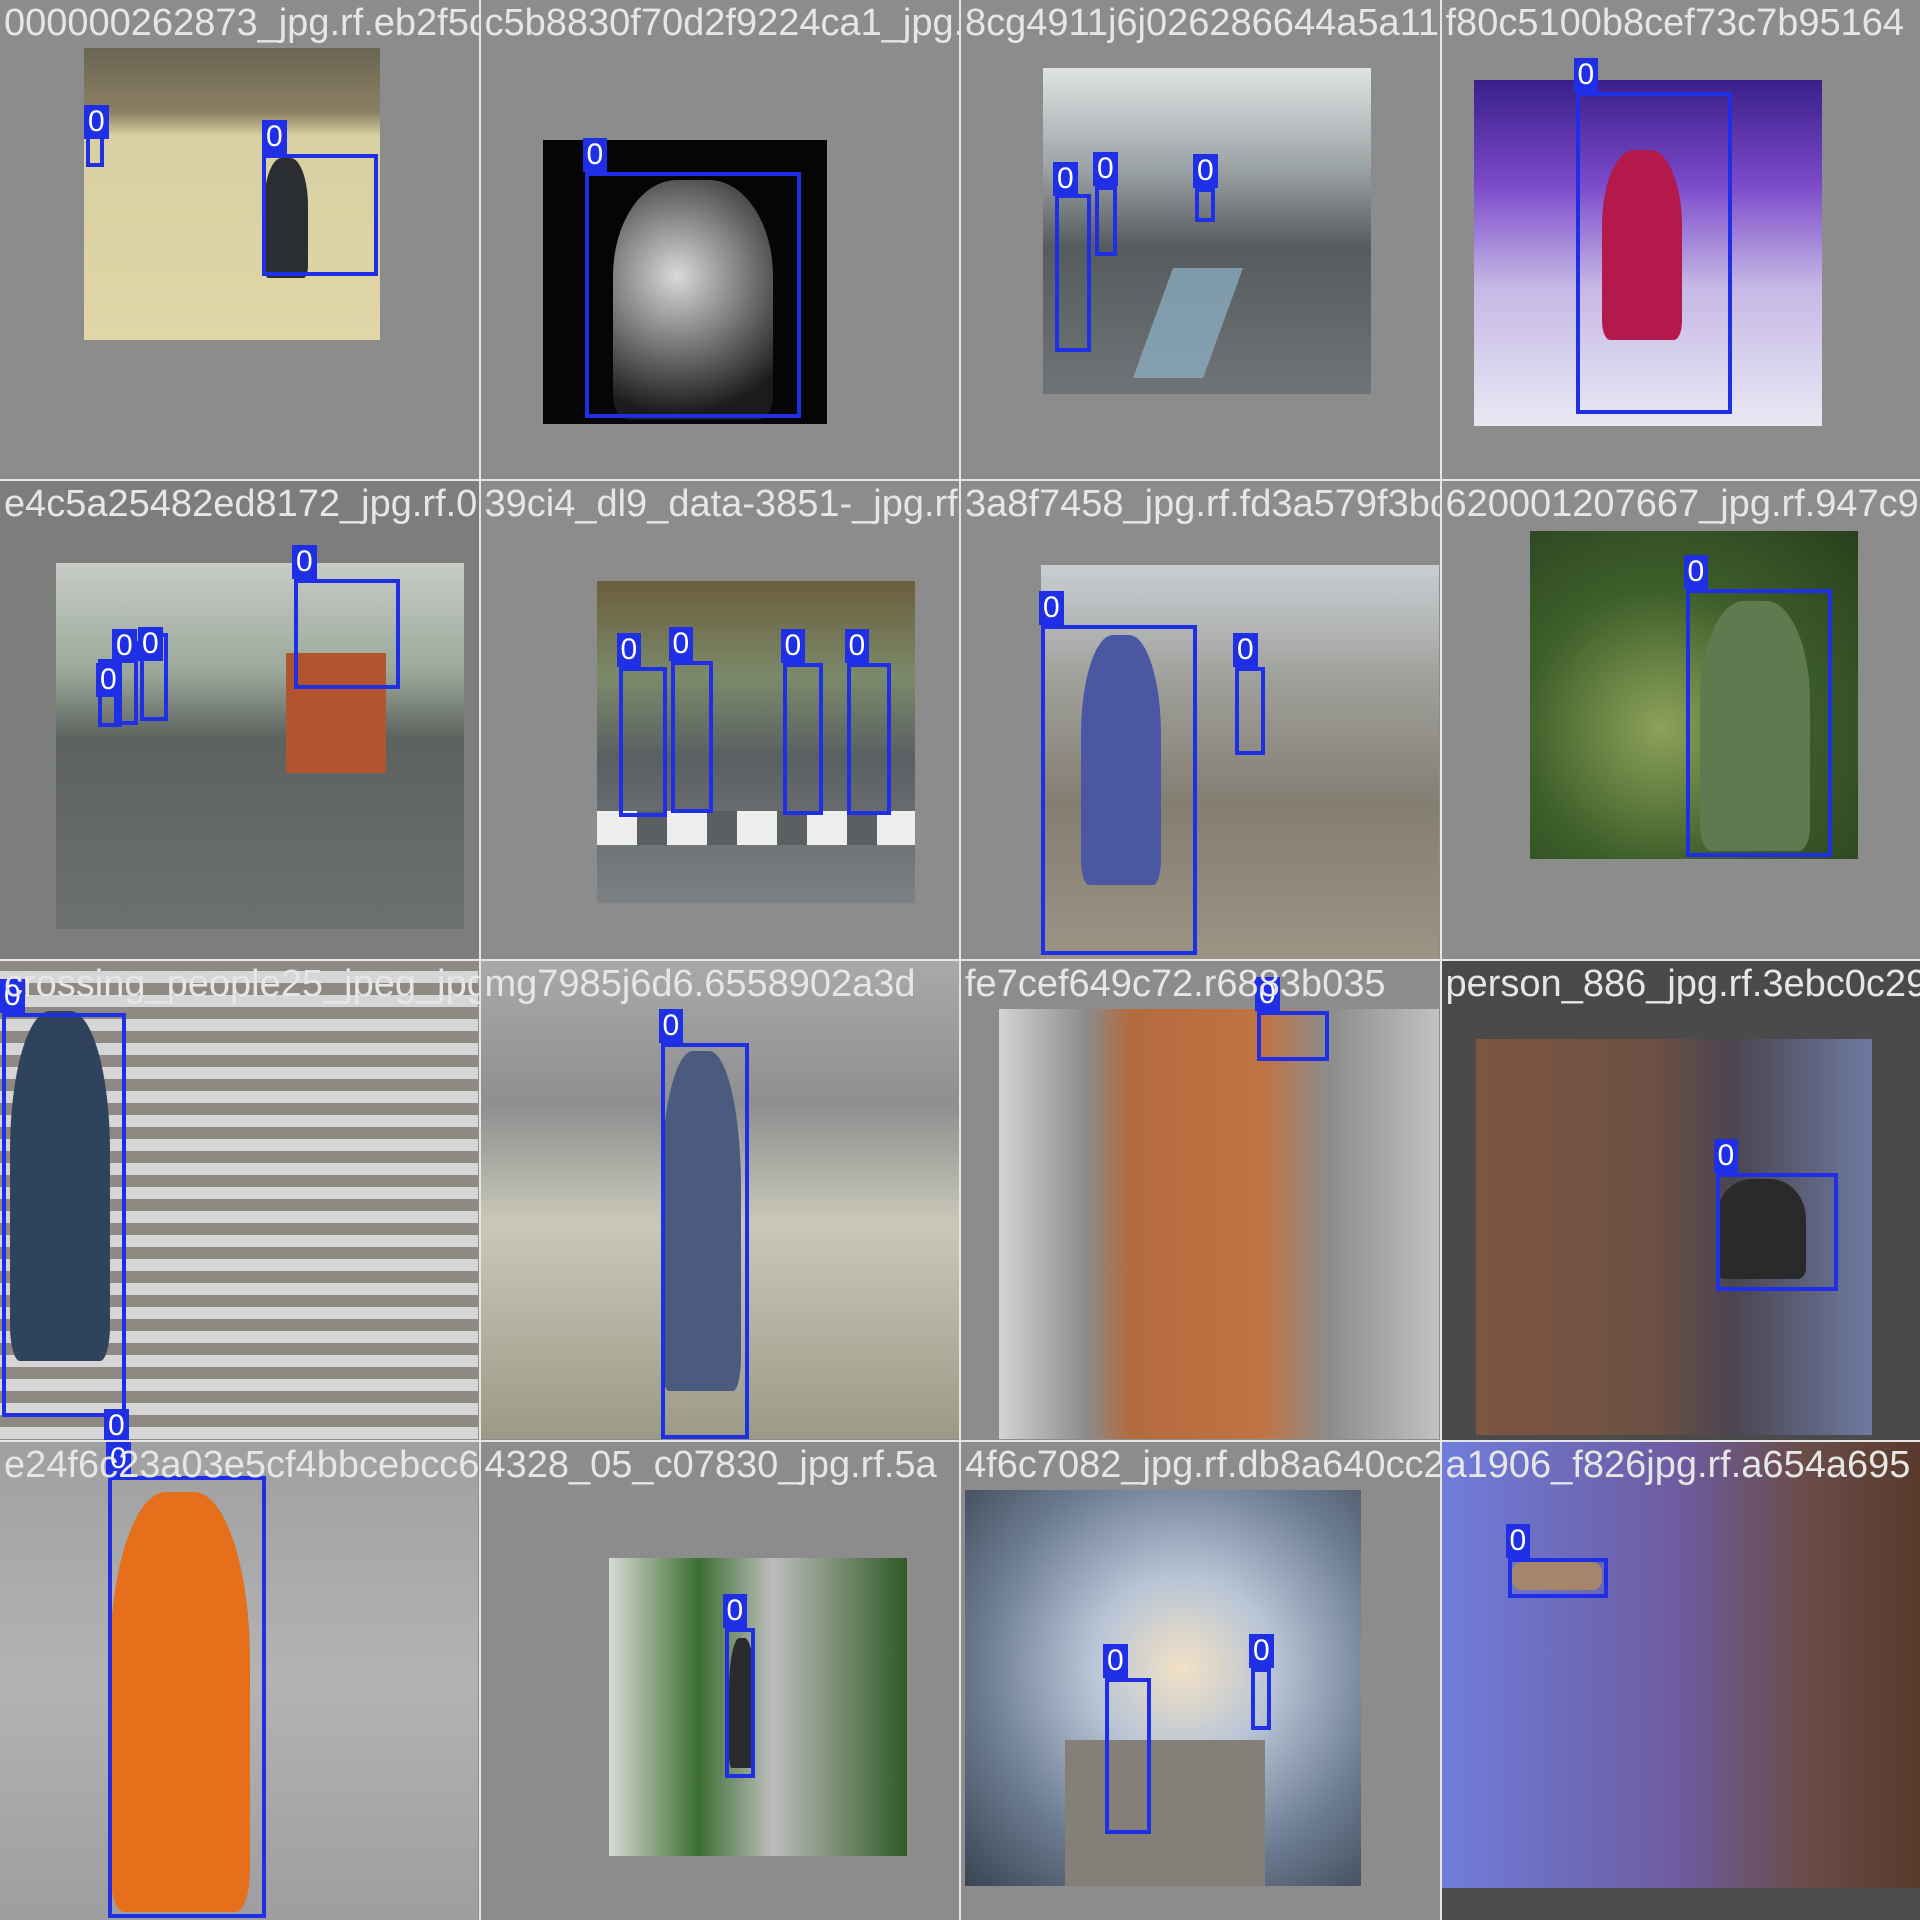  What do you see at coordinates (1680, 719) in the screenshot?
I see `tile-8: 0 620001207667_jpg.rf.947c9` at bounding box center [1680, 719].